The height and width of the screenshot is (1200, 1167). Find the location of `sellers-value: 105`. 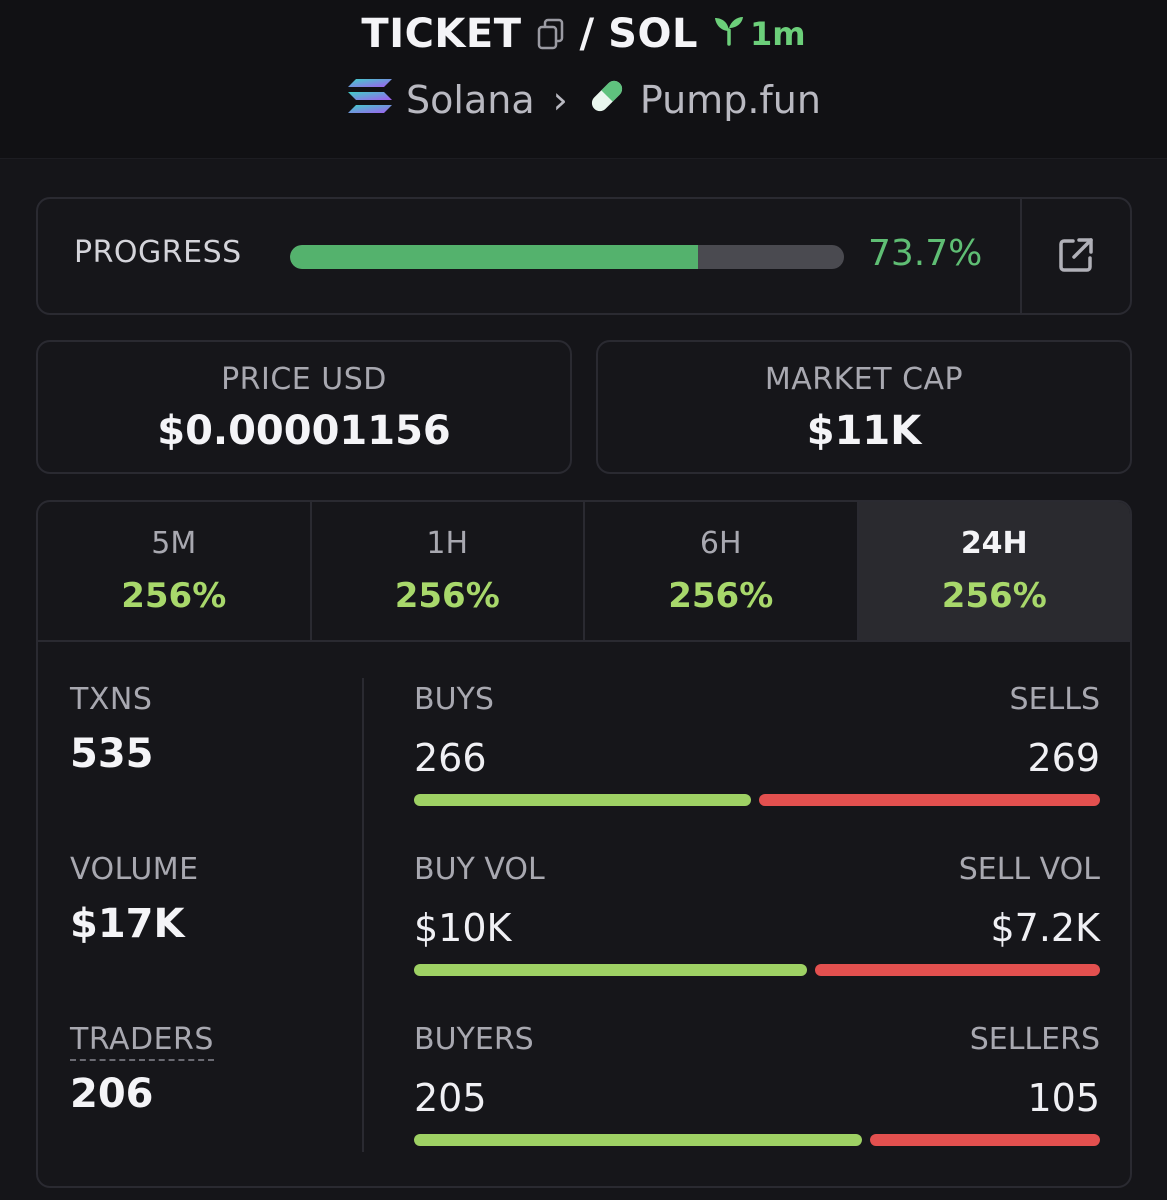

sellers-value: 105 is located at coordinates (1063, 1098).